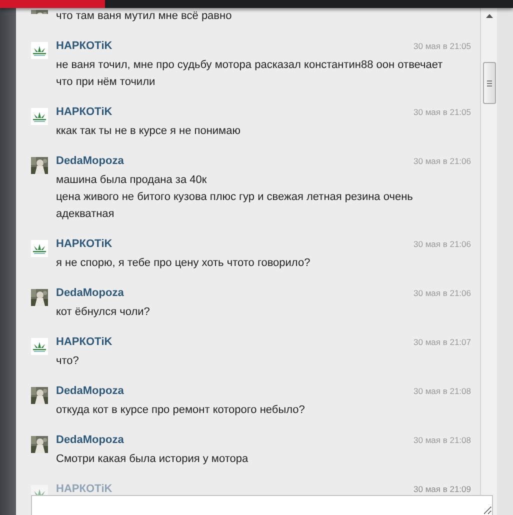 The image size is (513, 515). Describe the element at coordinates (68, 361) in the screenshot. I see `message-text: что?` at that location.